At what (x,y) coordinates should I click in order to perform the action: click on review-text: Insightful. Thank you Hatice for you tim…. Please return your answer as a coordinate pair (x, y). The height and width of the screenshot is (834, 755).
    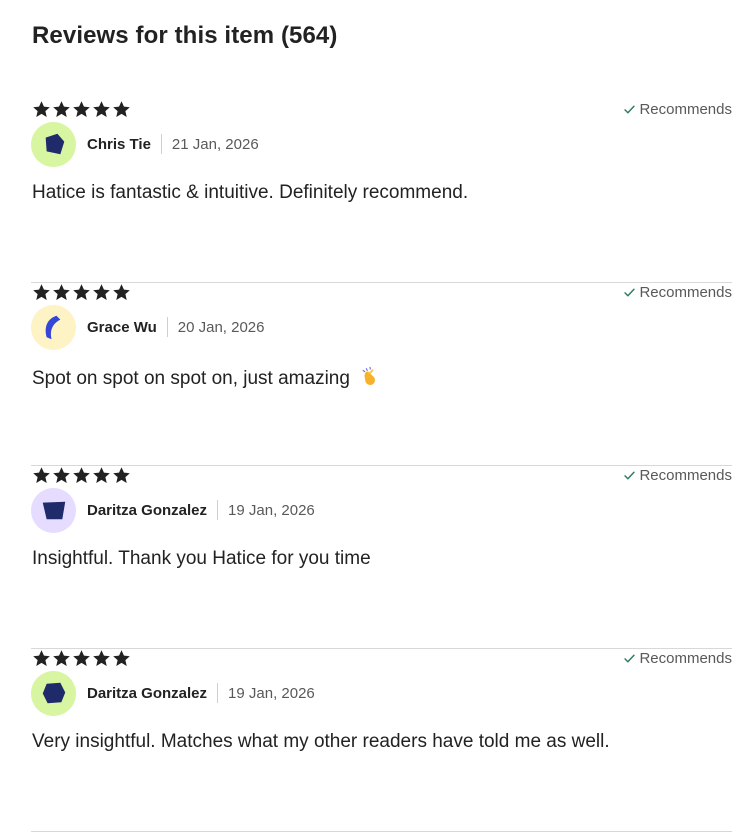
    Looking at the image, I should click on (201, 558).